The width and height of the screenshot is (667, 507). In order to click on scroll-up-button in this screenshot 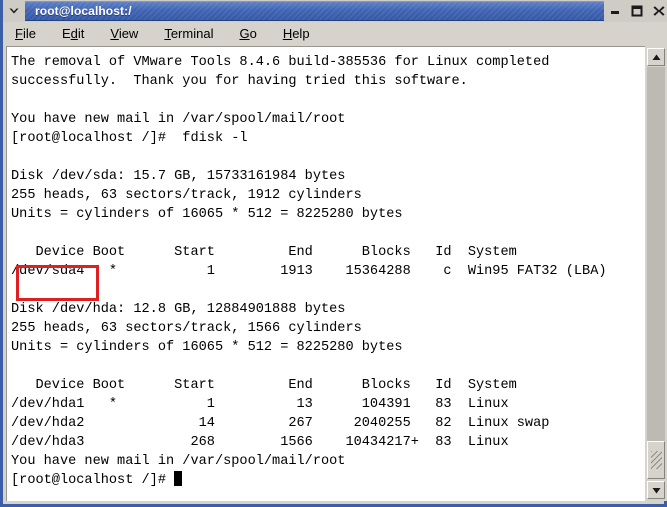, I will do `click(656, 57)`.